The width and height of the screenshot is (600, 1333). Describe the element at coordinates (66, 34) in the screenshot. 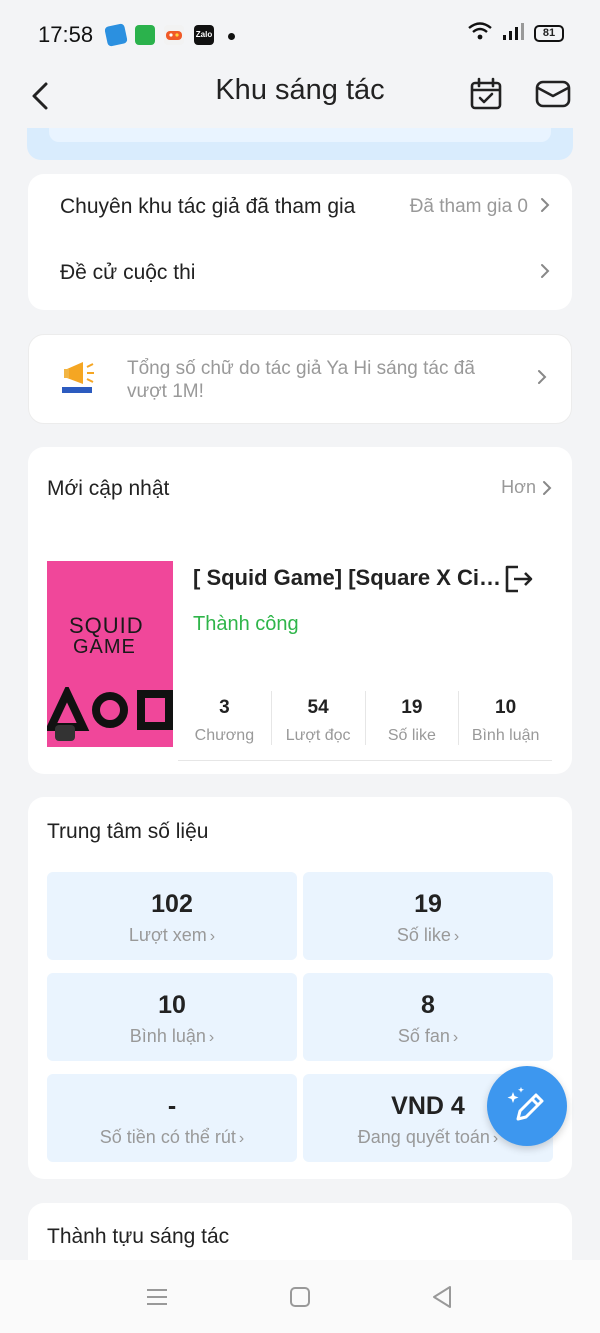

I see `status-time: 17:58` at that location.